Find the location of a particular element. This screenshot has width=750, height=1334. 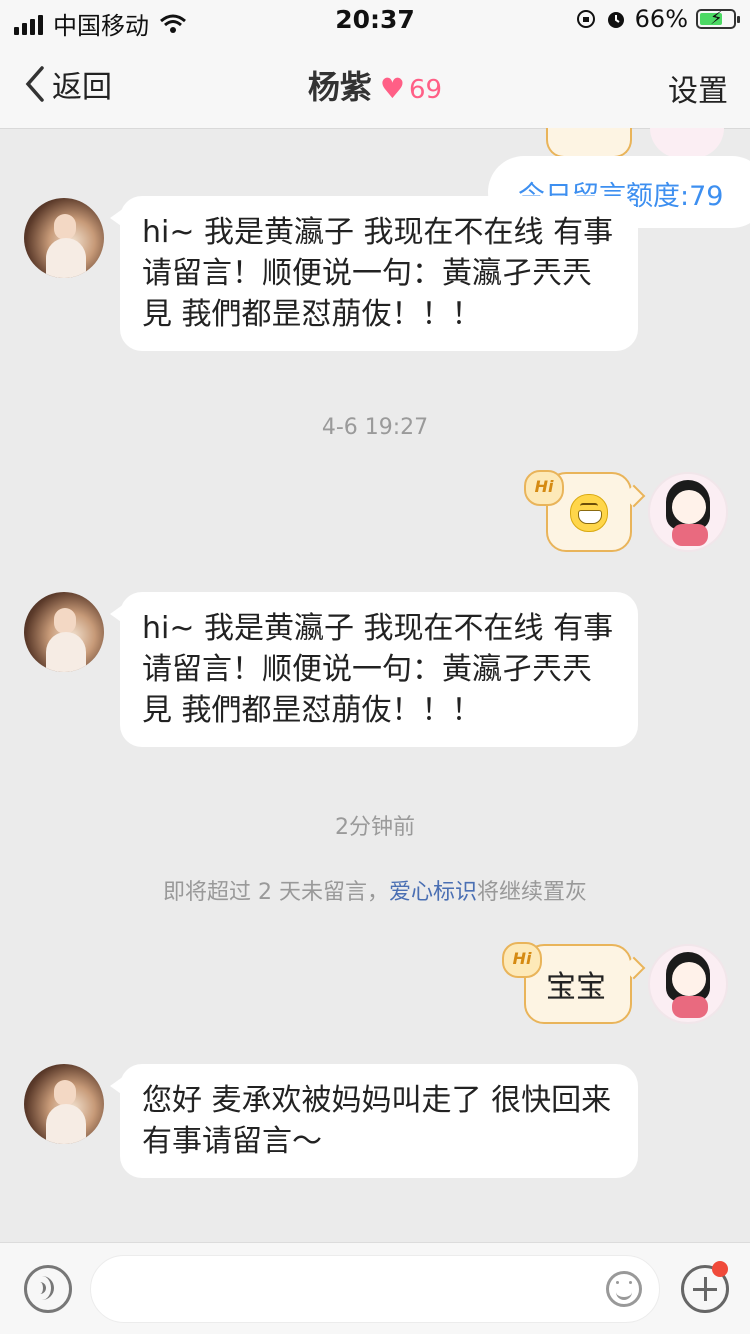

message-timestamp: 2分钟前 is located at coordinates (375, 827).